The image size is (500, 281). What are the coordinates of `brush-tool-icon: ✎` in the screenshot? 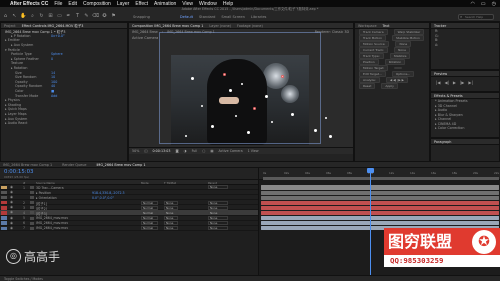 It's located at (86, 16).